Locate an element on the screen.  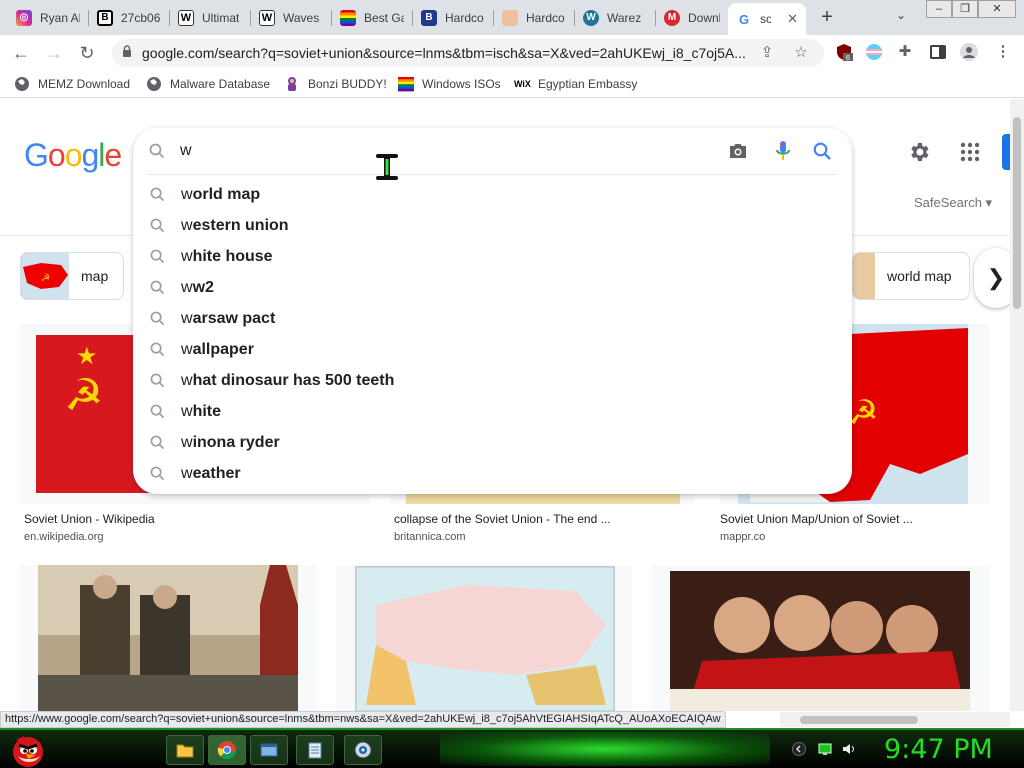
bookmark-label: Malware Database is located at coordinates (220, 84).